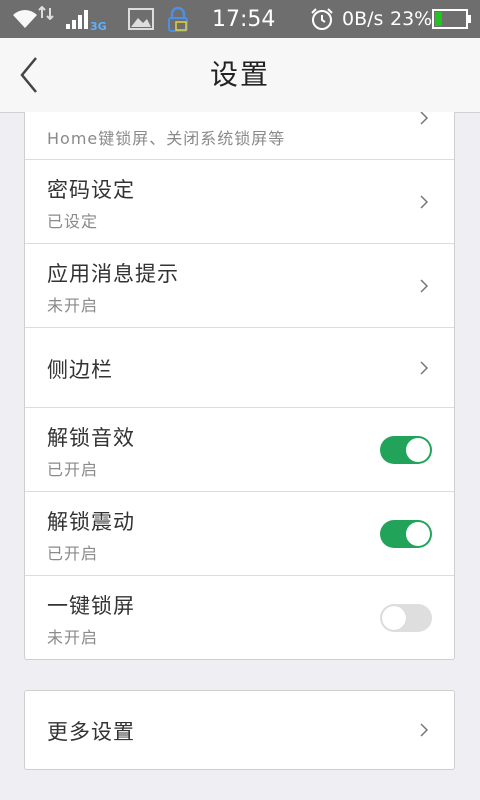  I want to click on network-type: 3G, so click(98, 26).